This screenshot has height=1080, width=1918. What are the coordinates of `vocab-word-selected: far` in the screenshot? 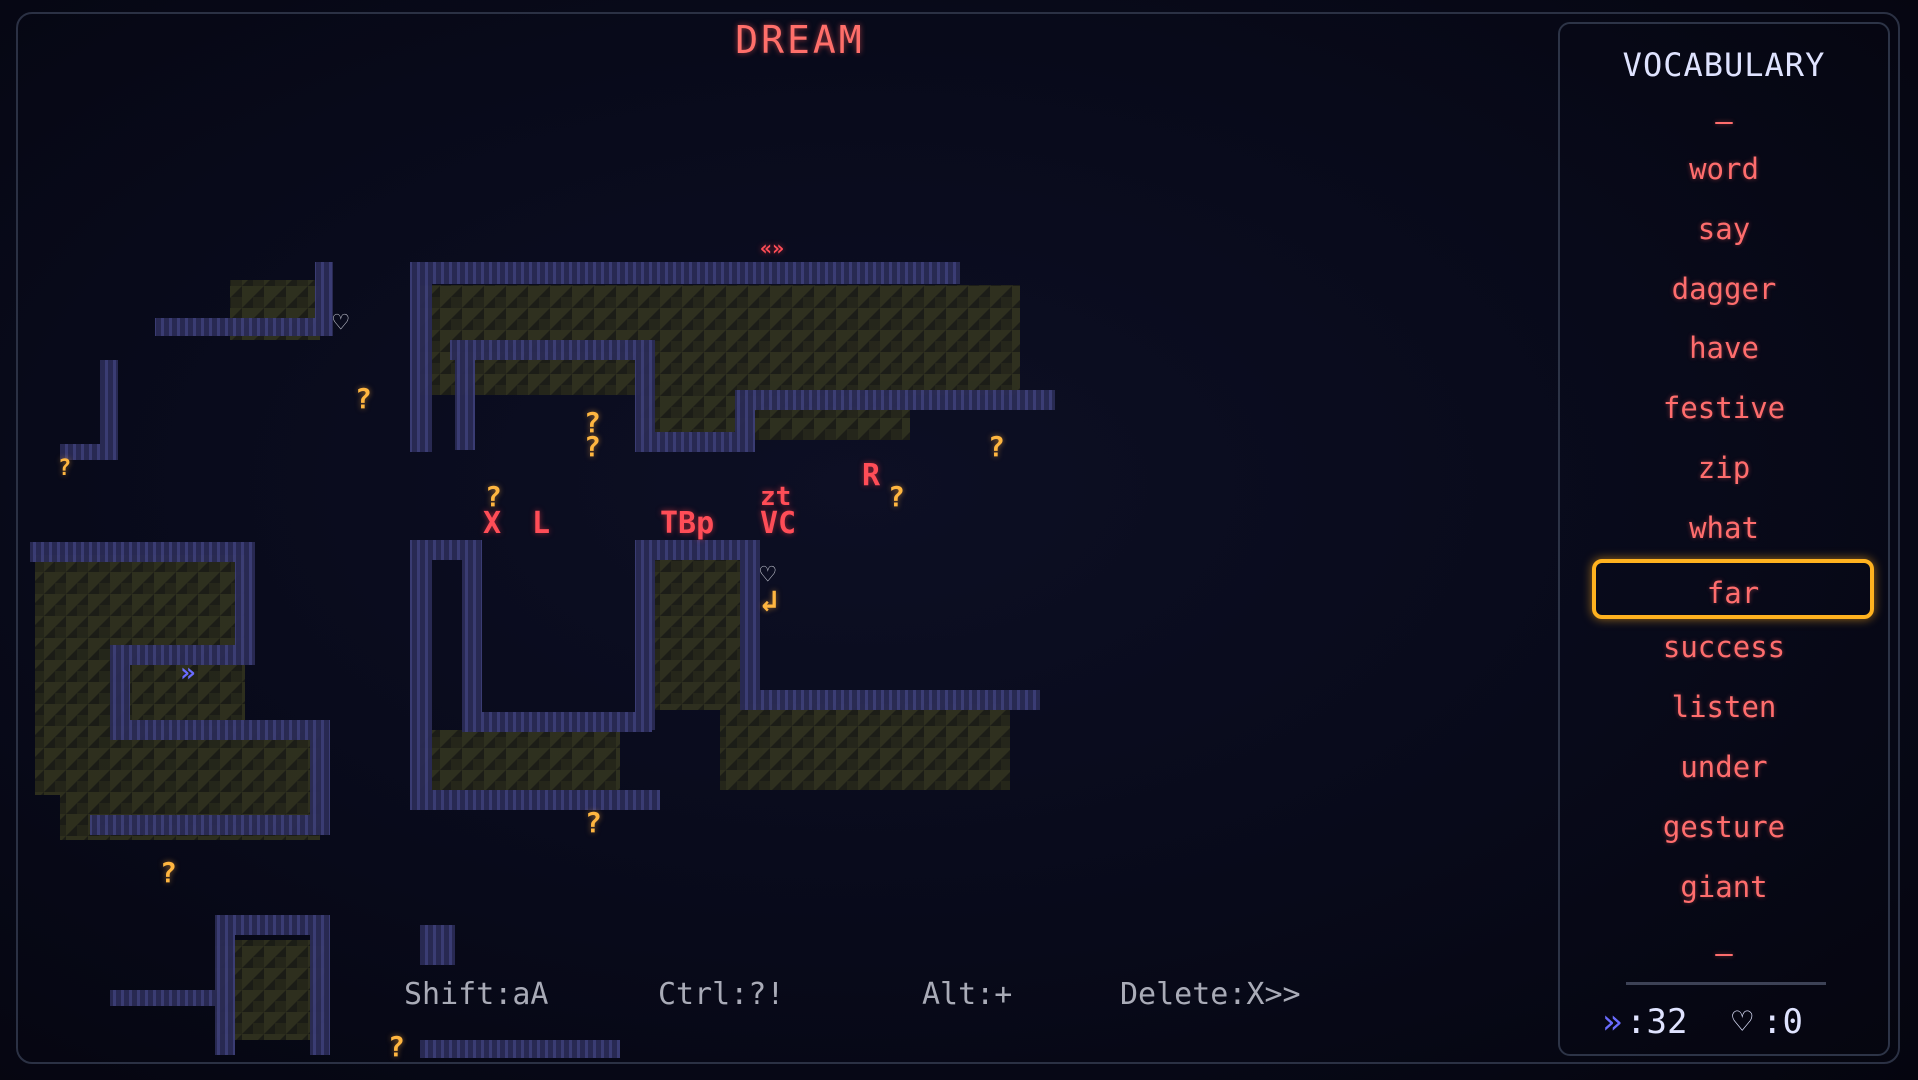 It's located at (1733, 589).